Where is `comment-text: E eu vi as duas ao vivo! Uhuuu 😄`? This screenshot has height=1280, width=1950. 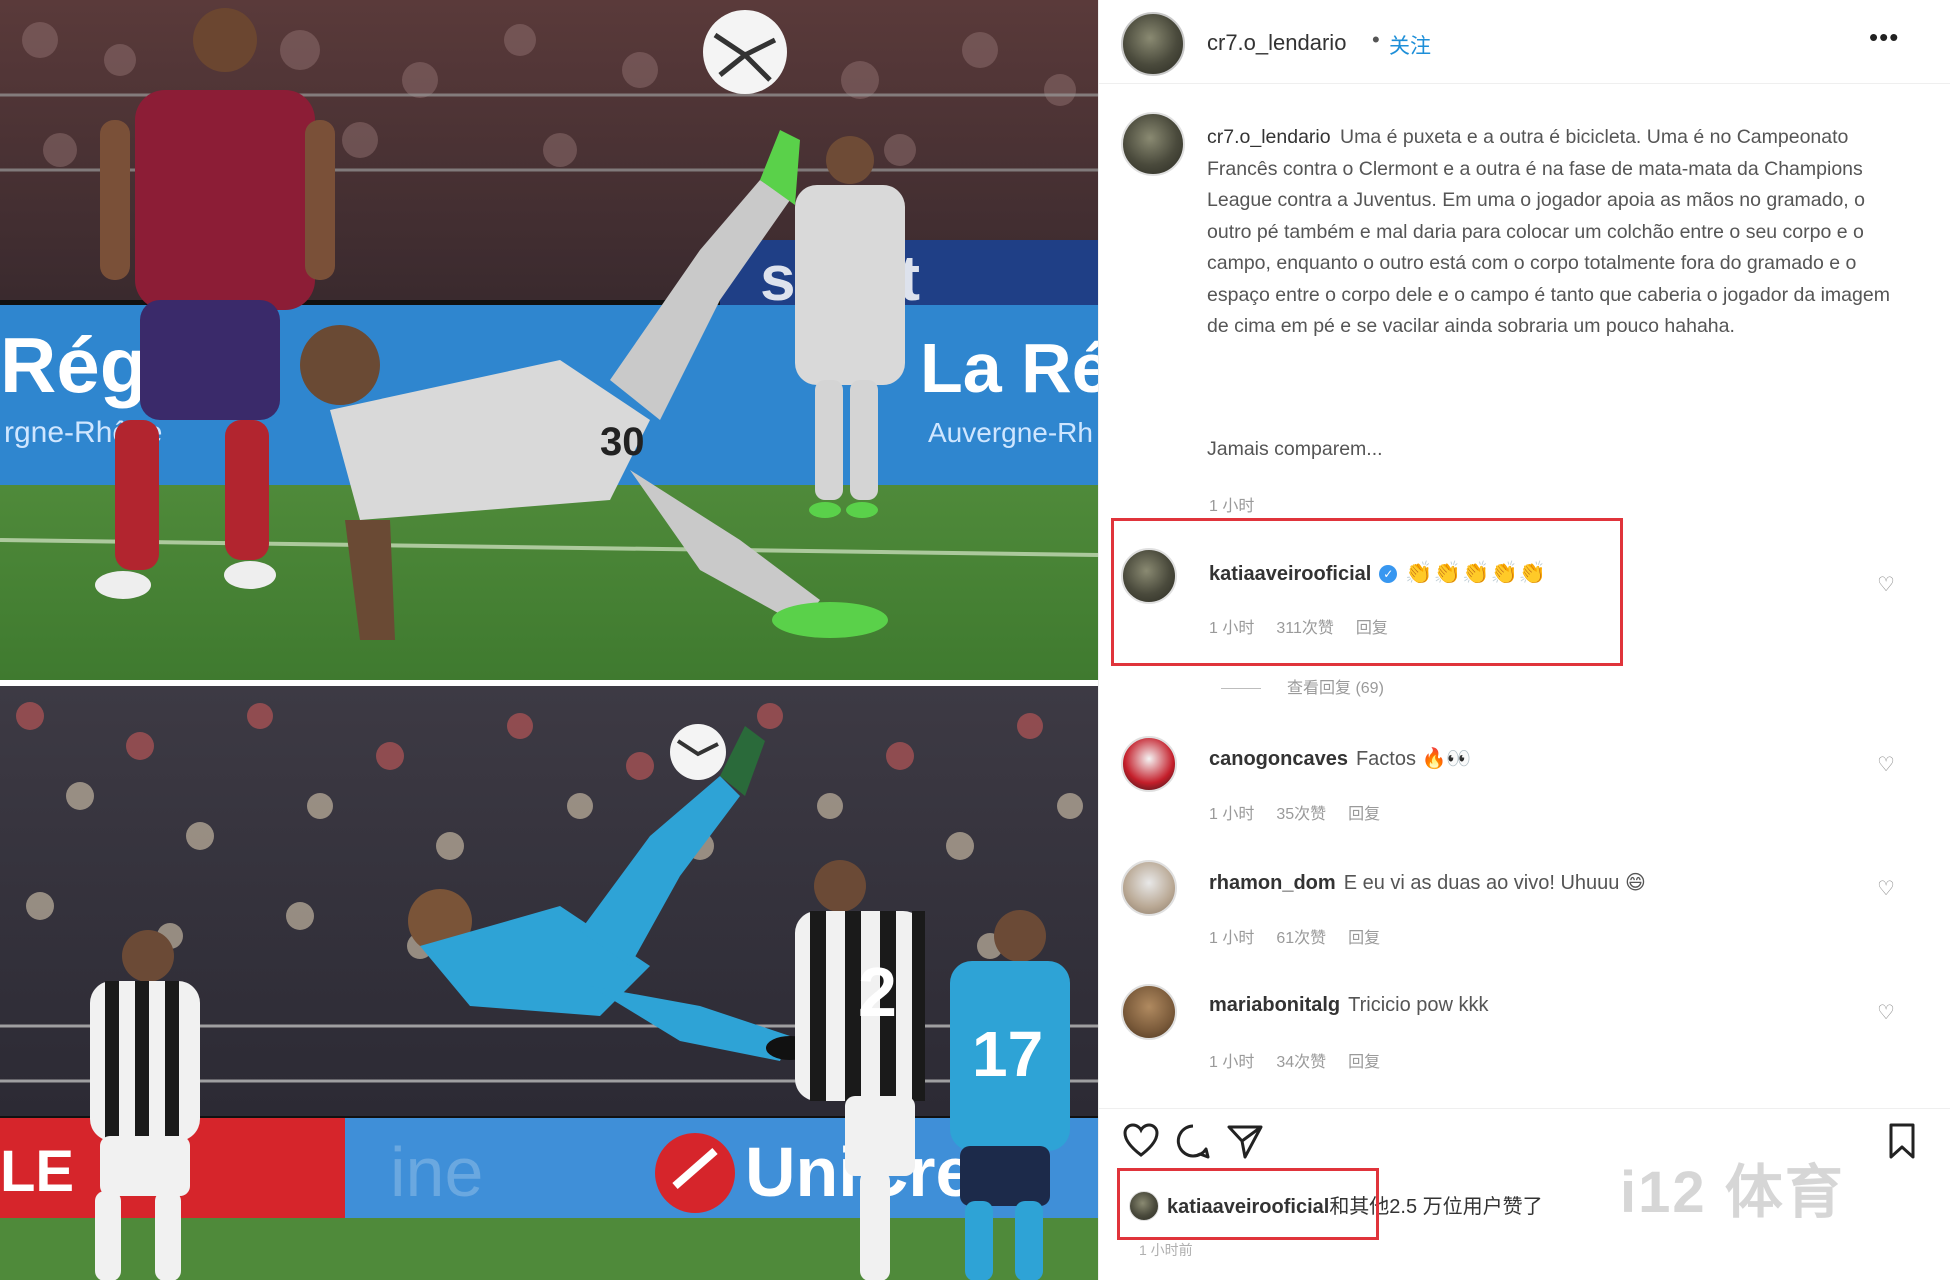 comment-text: E eu vi as duas ao vivo! Uhuuu 😄 is located at coordinates (1494, 883).